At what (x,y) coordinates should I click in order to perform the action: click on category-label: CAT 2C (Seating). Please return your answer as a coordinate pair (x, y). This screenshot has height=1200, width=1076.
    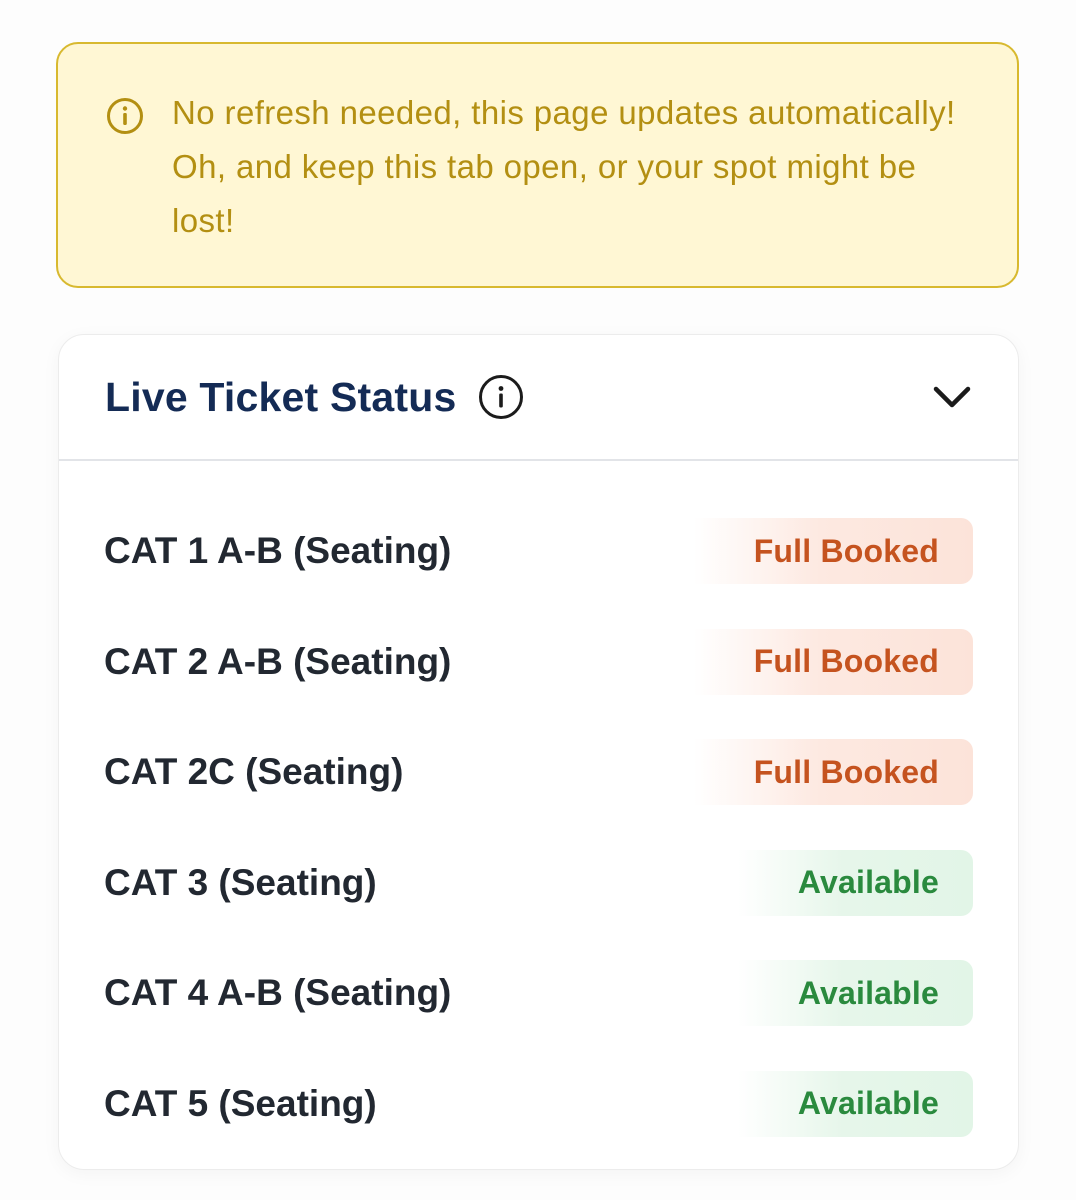
    Looking at the image, I should click on (254, 772).